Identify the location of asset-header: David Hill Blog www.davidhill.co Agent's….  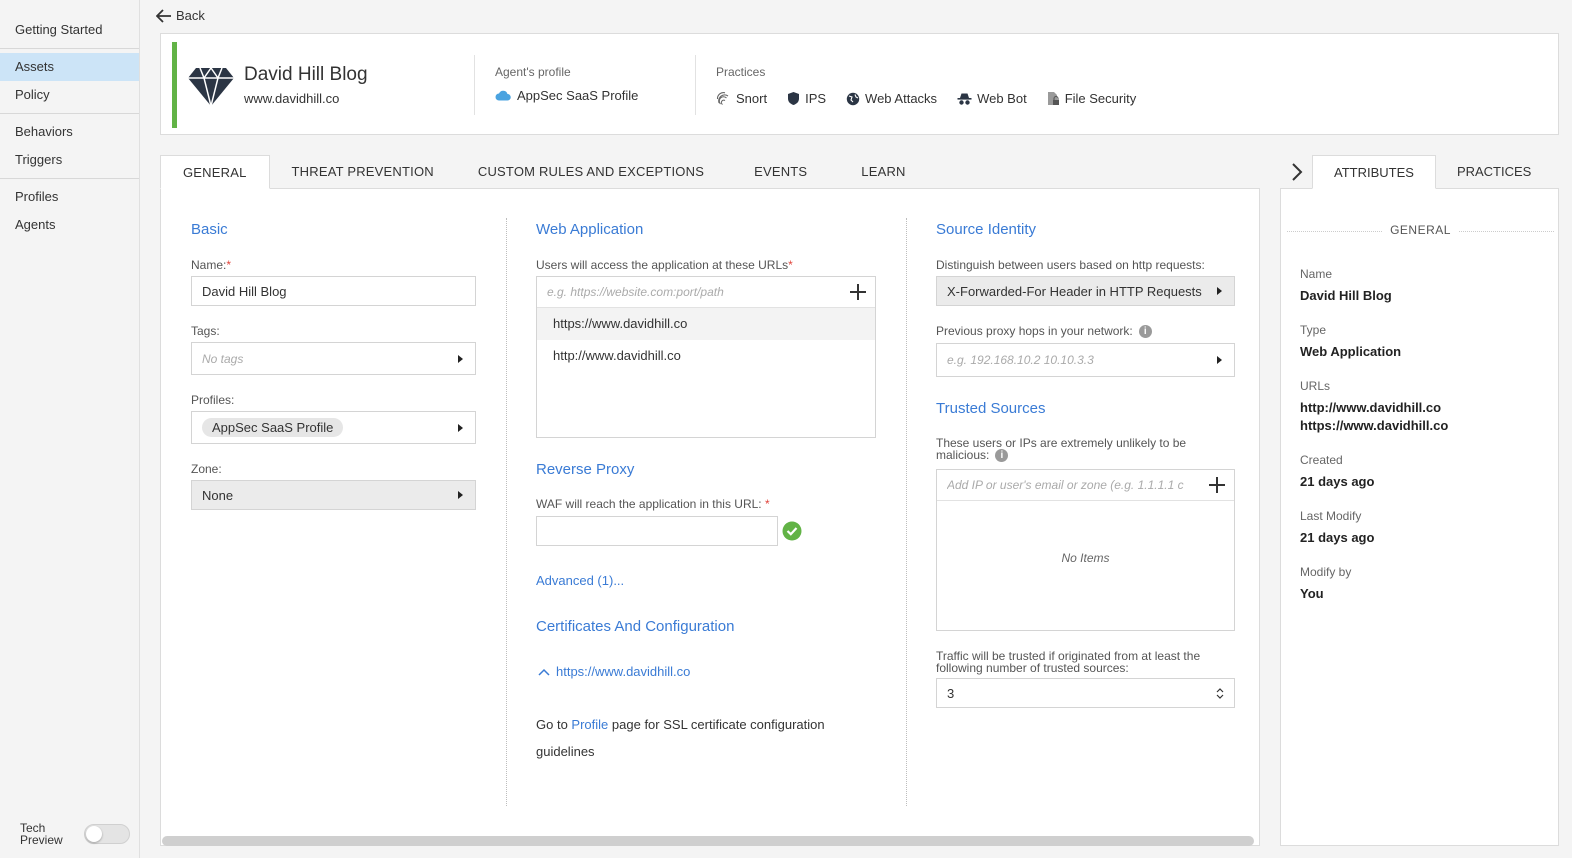
(859, 84).